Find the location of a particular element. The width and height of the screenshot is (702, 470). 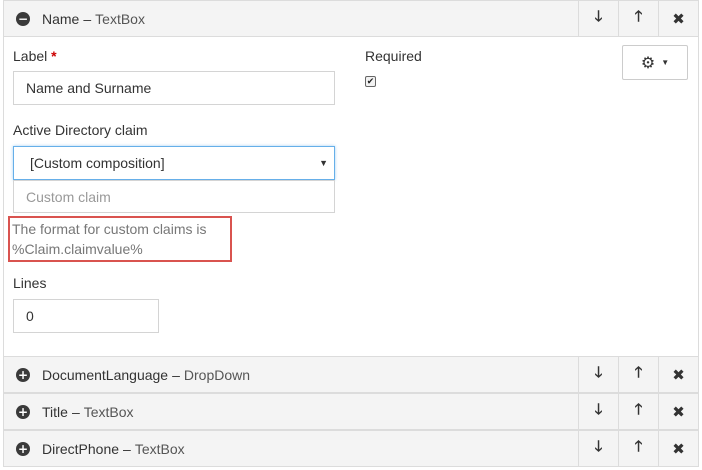

label-input: Name and Surname is located at coordinates (174, 88).